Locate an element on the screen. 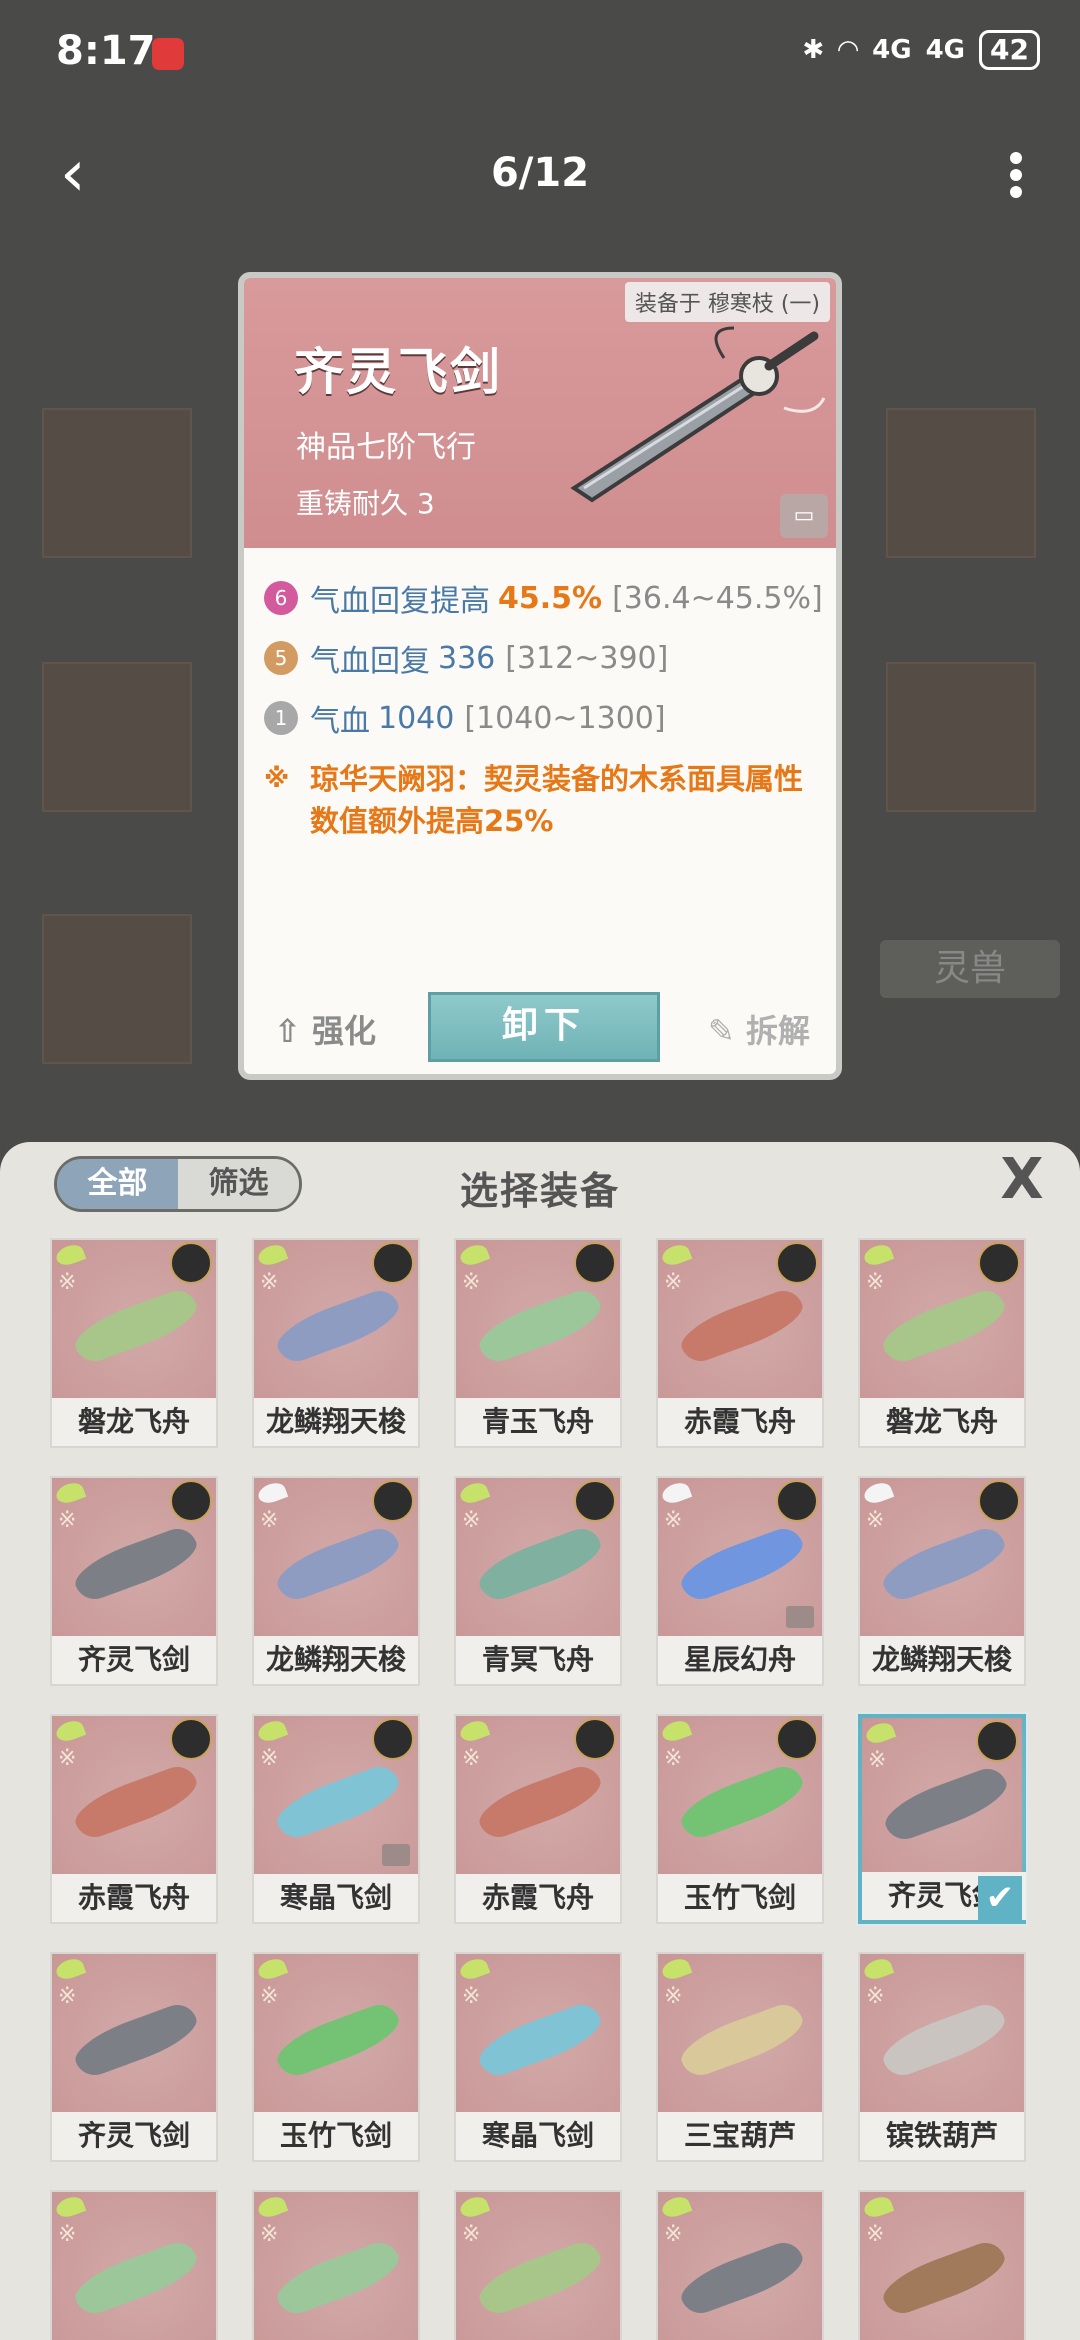  dismantle-label: 拆解 is located at coordinates (777, 1031).